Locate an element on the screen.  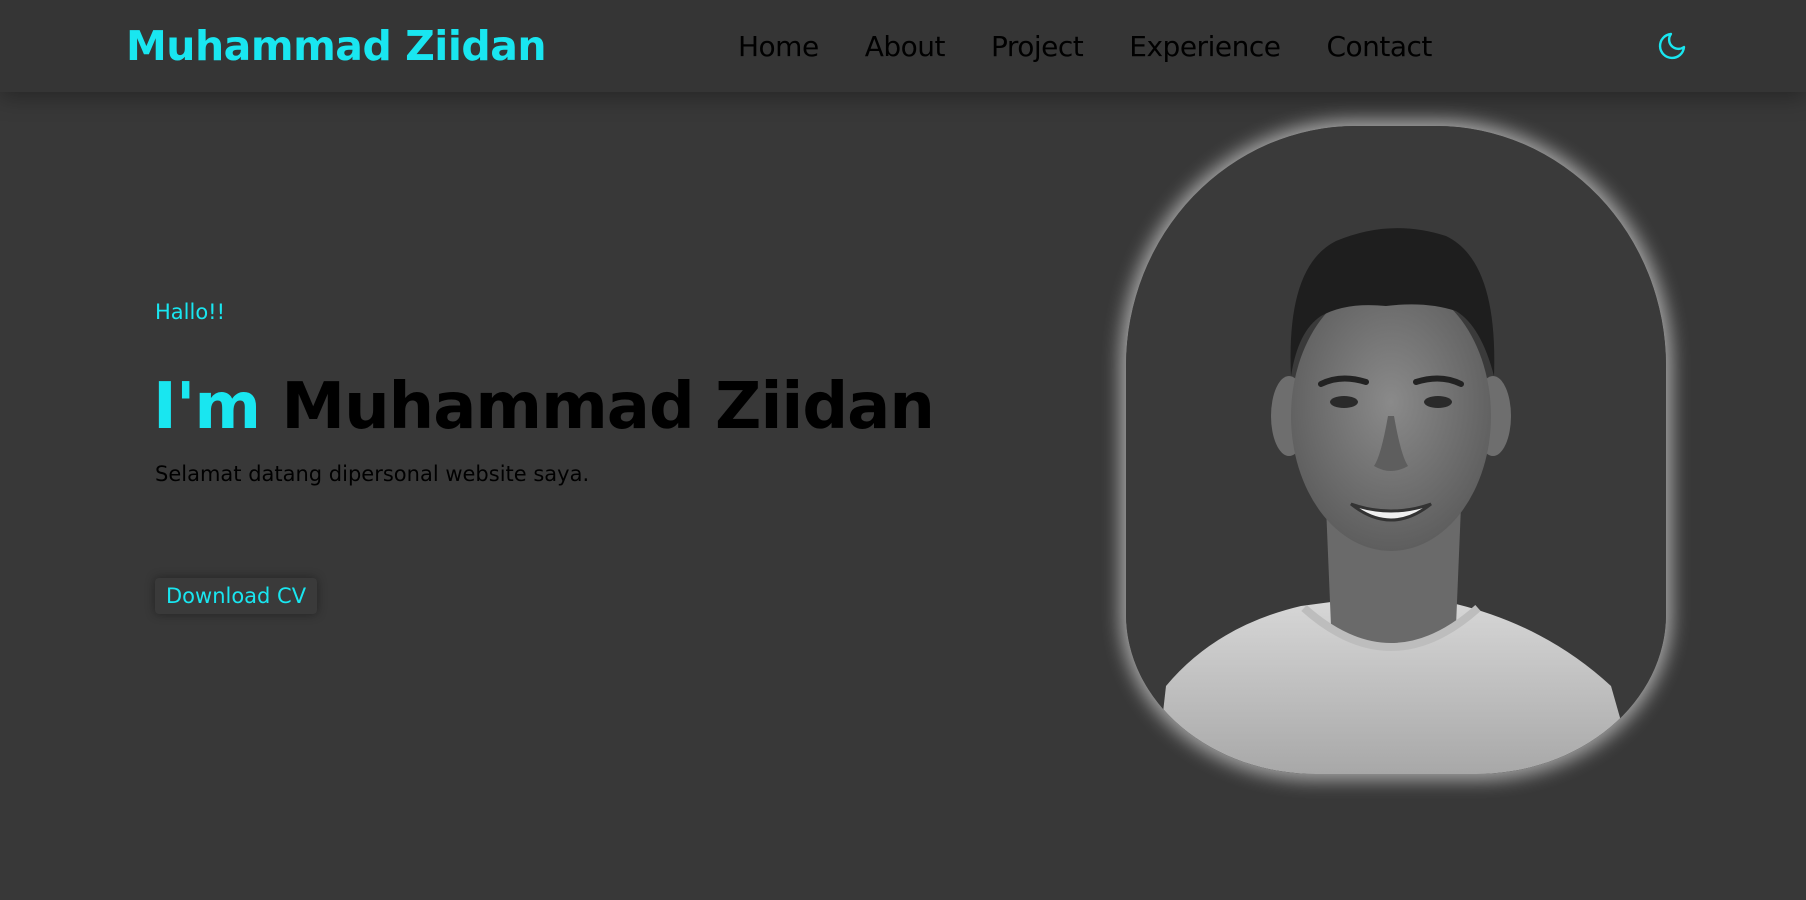
brand-logo: Muhammad Ziidan is located at coordinates (336, 46).